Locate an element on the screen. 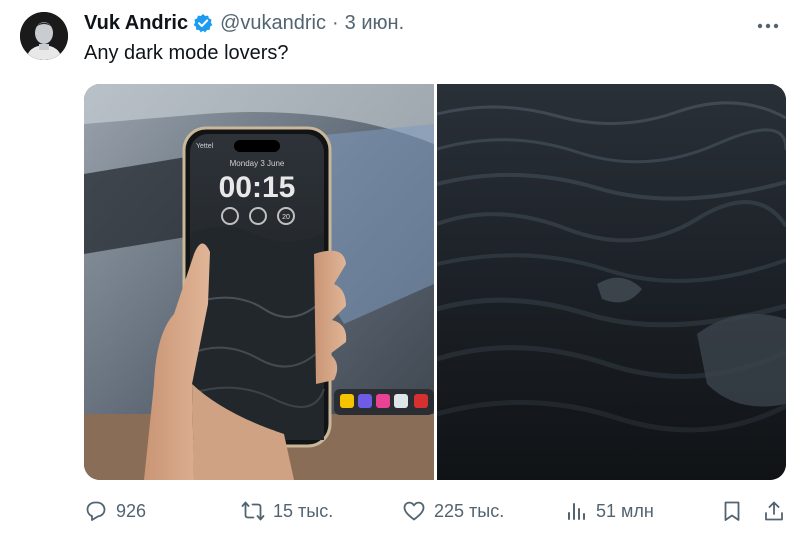  like-button: 225 тыс. is located at coordinates (453, 511).